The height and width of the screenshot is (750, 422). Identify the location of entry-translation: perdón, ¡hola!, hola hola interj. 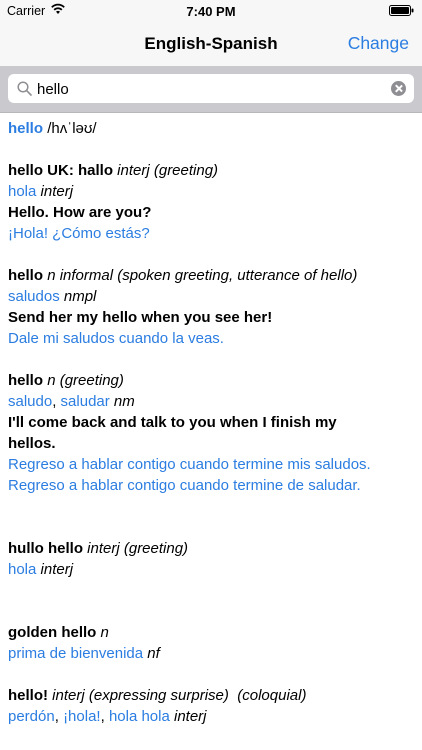
(211, 716).